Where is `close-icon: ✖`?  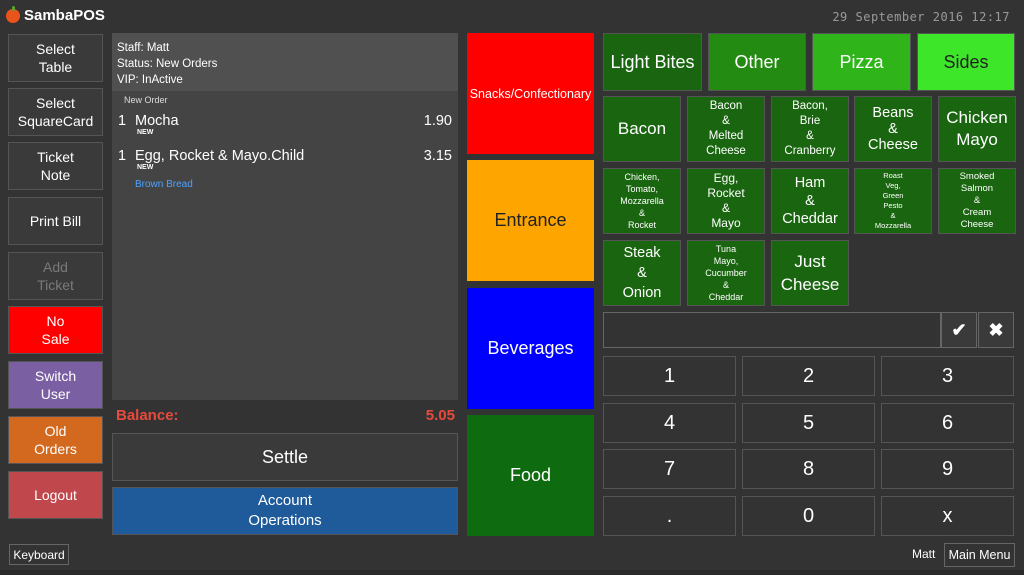
close-icon: ✖ is located at coordinates (996, 329).